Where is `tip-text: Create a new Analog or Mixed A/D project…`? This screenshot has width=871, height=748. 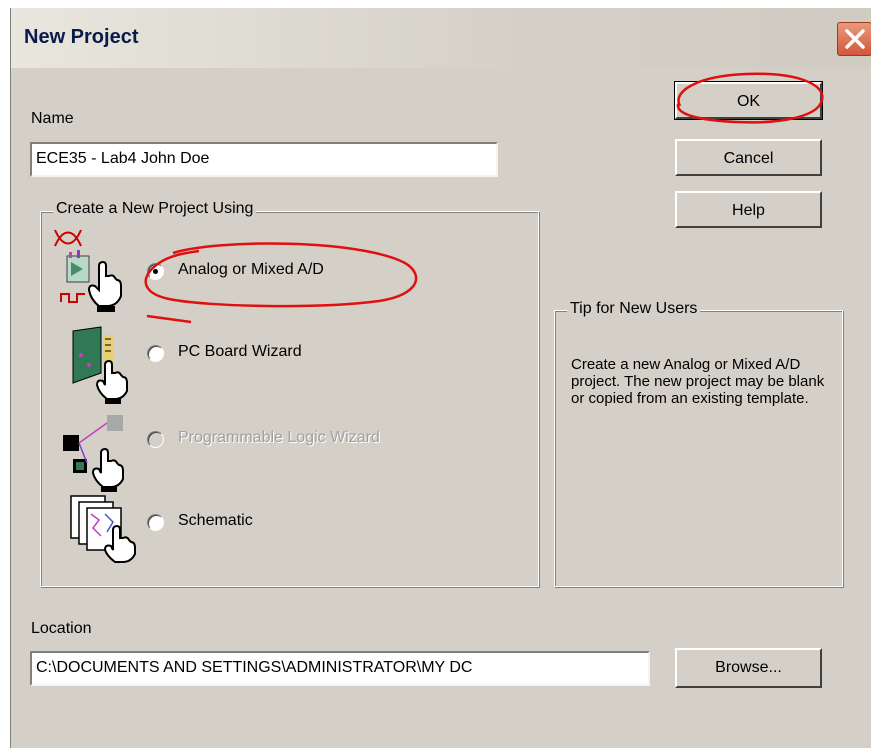 tip-text: Create a new Analog or Mixed A/D project… is located at coordinates (698, 381).